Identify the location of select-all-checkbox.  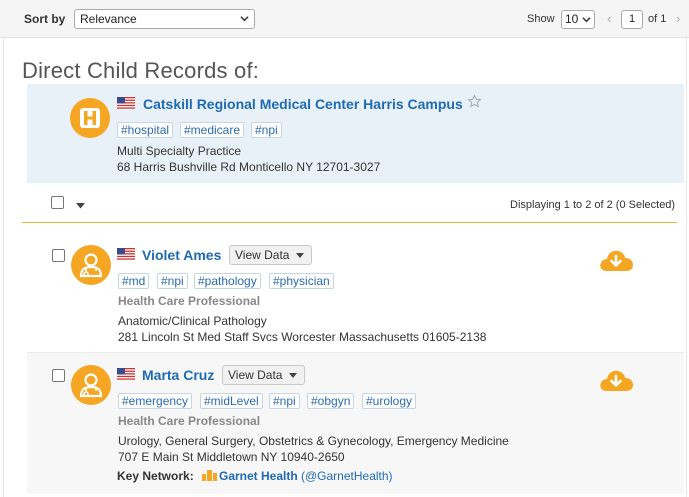
(57, 202).